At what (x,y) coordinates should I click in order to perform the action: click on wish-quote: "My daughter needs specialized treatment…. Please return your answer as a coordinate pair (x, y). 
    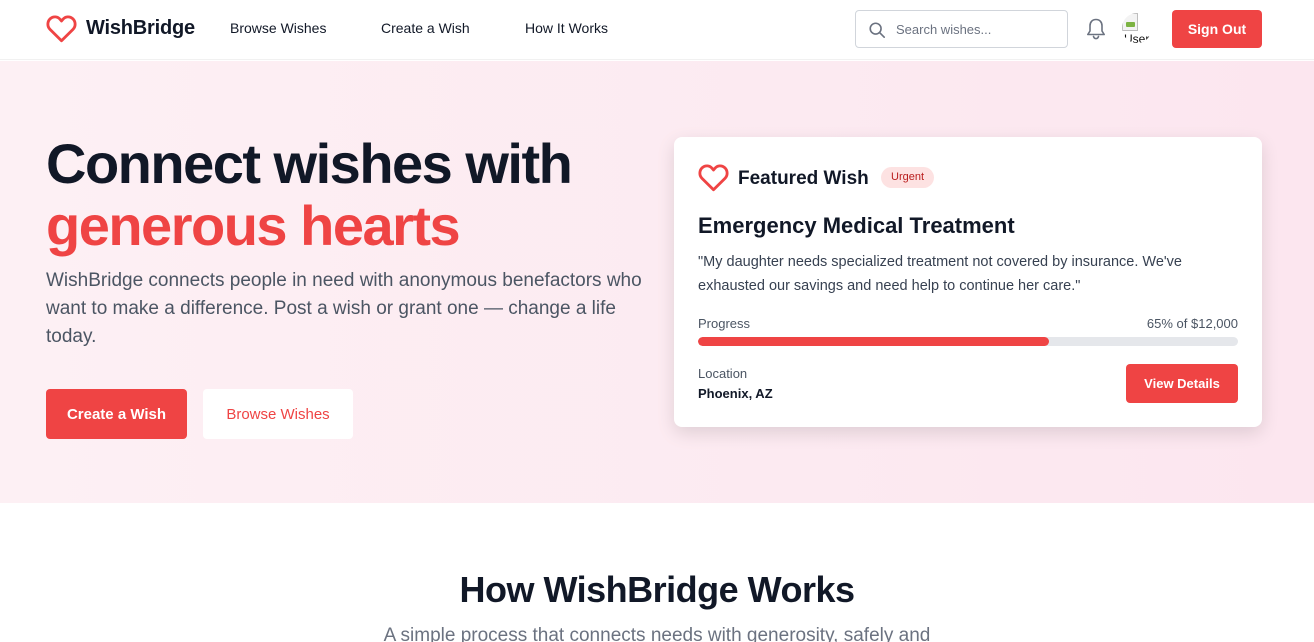
    Looking at the image, I should click on (940, 274).